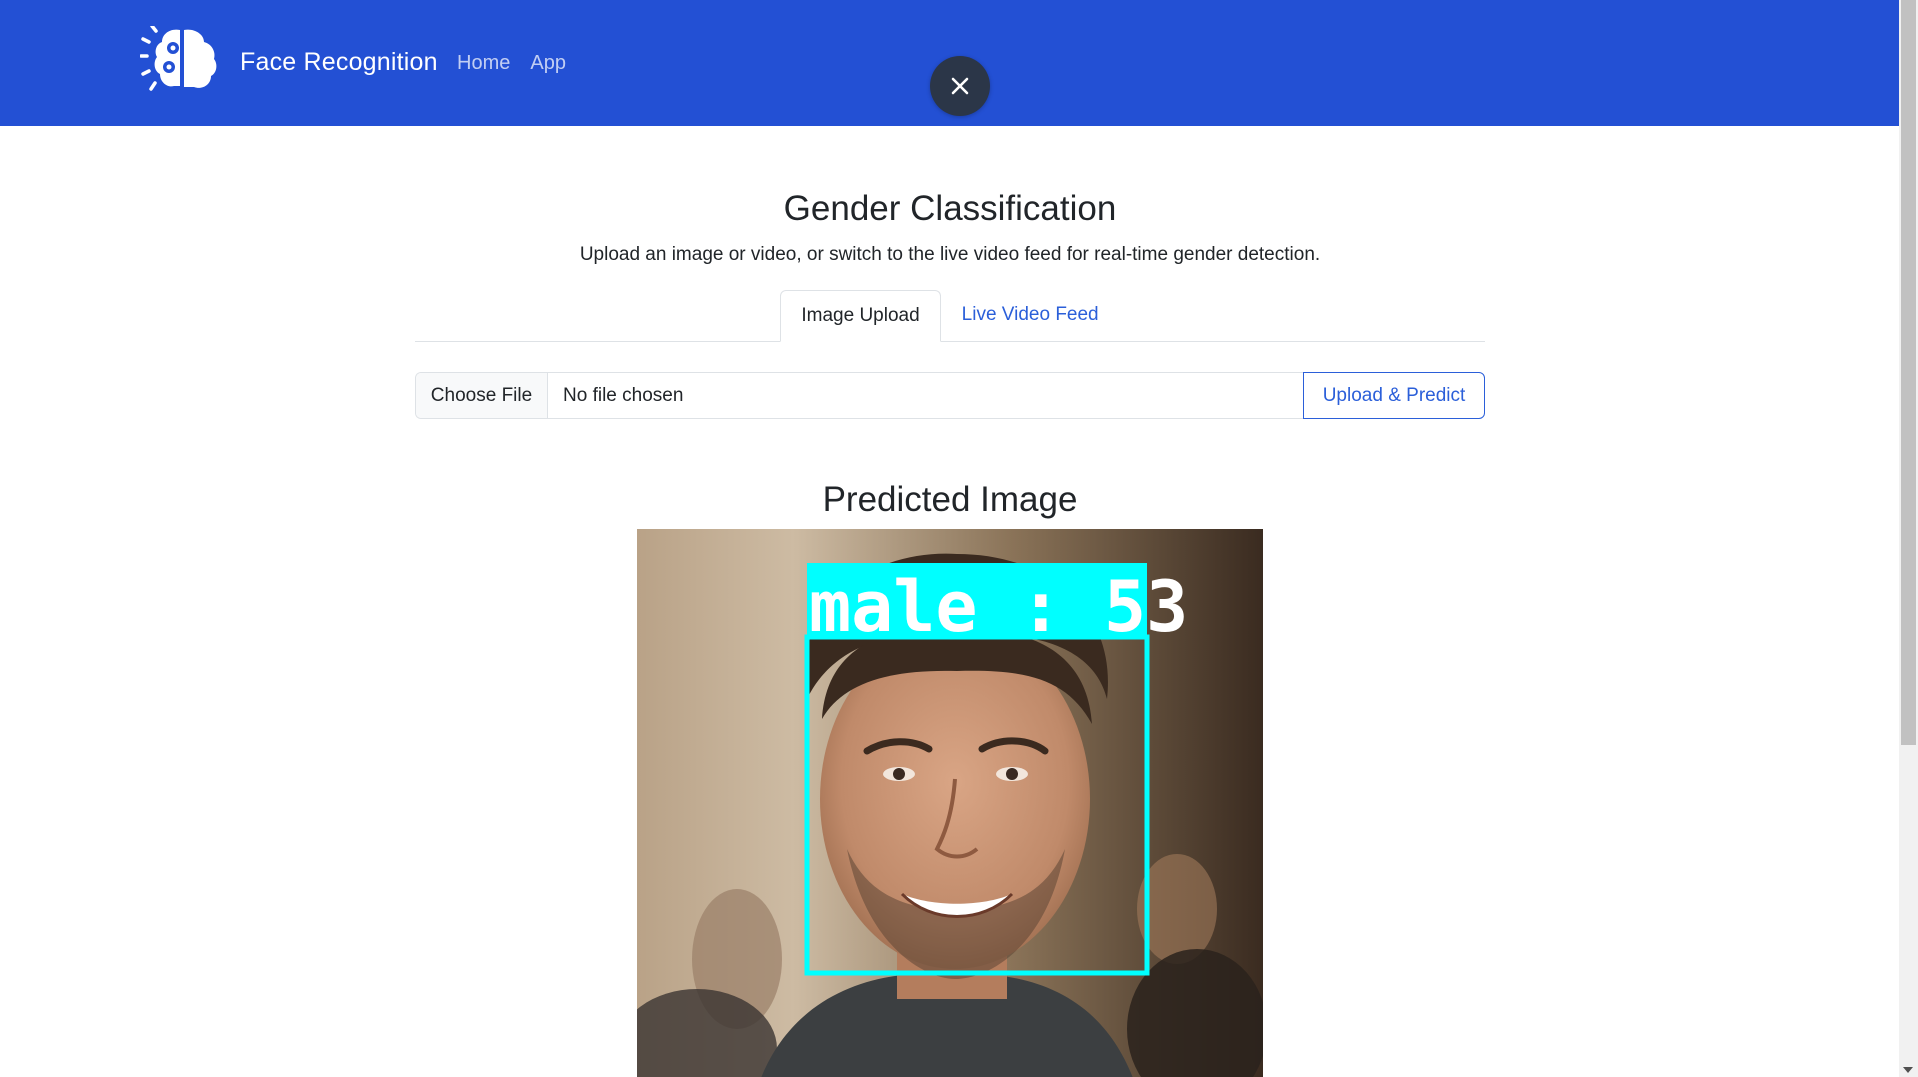 Image resolution: width=1918 pixels, height=1077 pixels. I want to click on scrollbar, so click(1908, 538).